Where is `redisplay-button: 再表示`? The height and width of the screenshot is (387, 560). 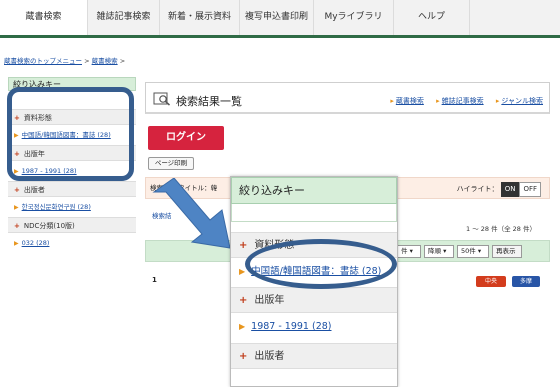 redisplay-button: 再表示 is located at coordinates (507, 251).